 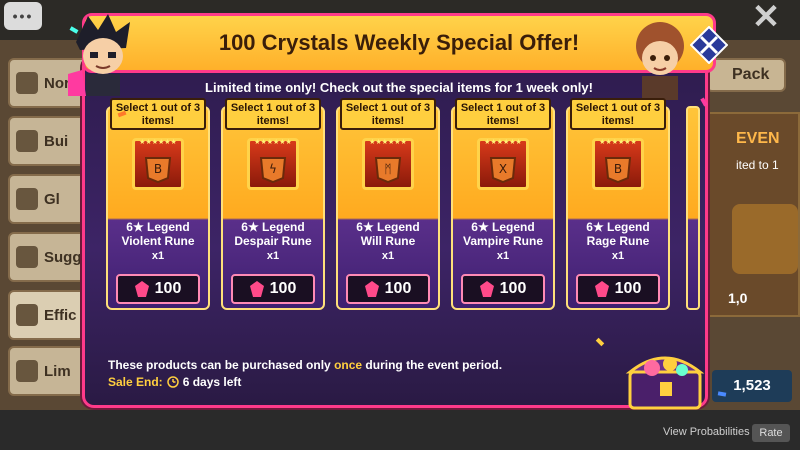 What do you see at coordinates (27, 257) in the screenshot?
I see `person-icon` at bounding box center [27, 257].